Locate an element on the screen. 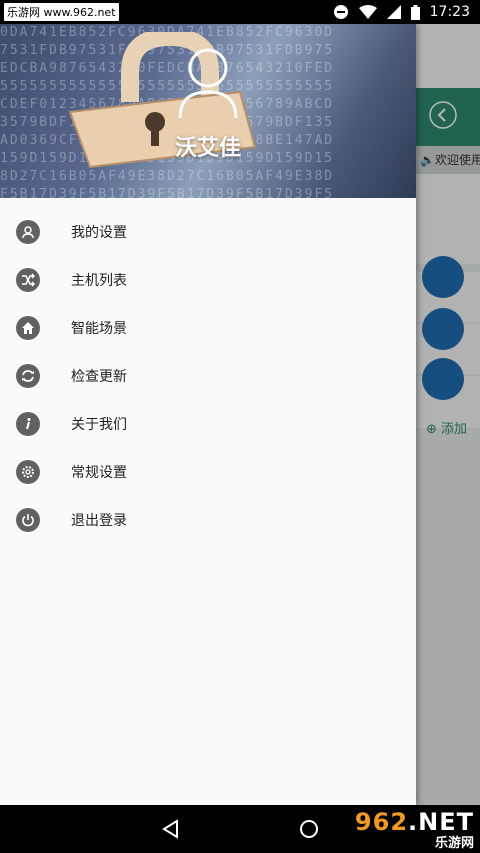  refresh-icon is located at coordinates (28, 376).